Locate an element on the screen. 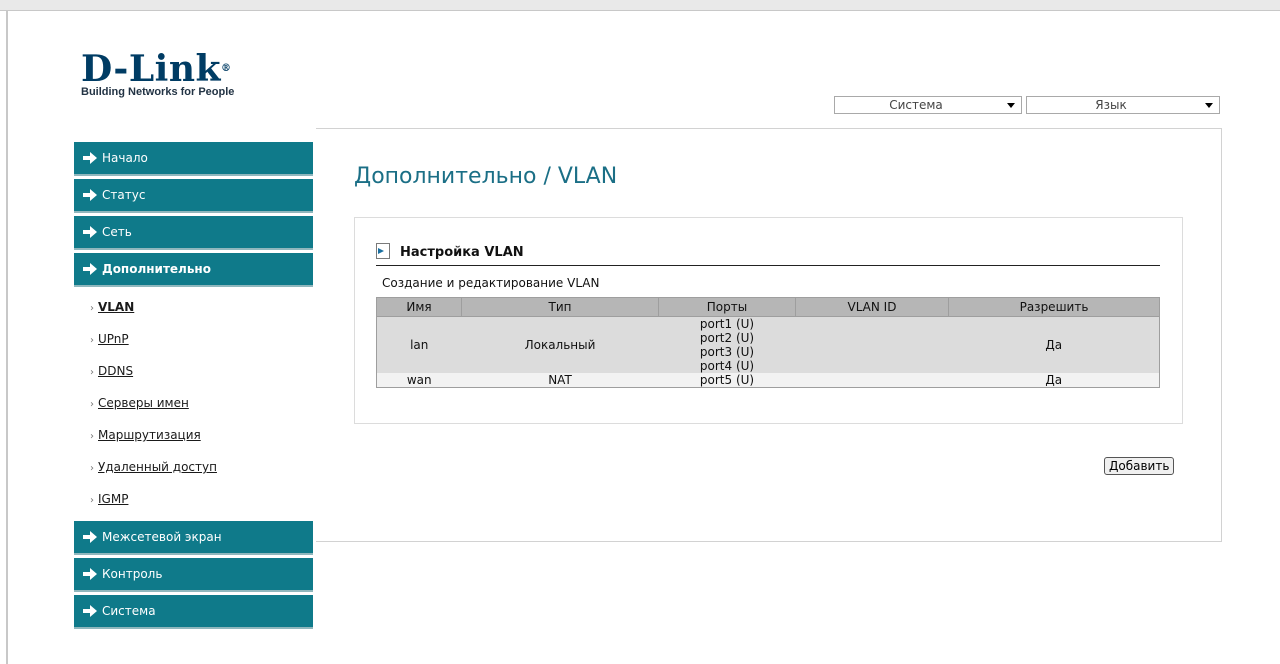  menu-item-network: Сеть is located at coordinates (193, 232).